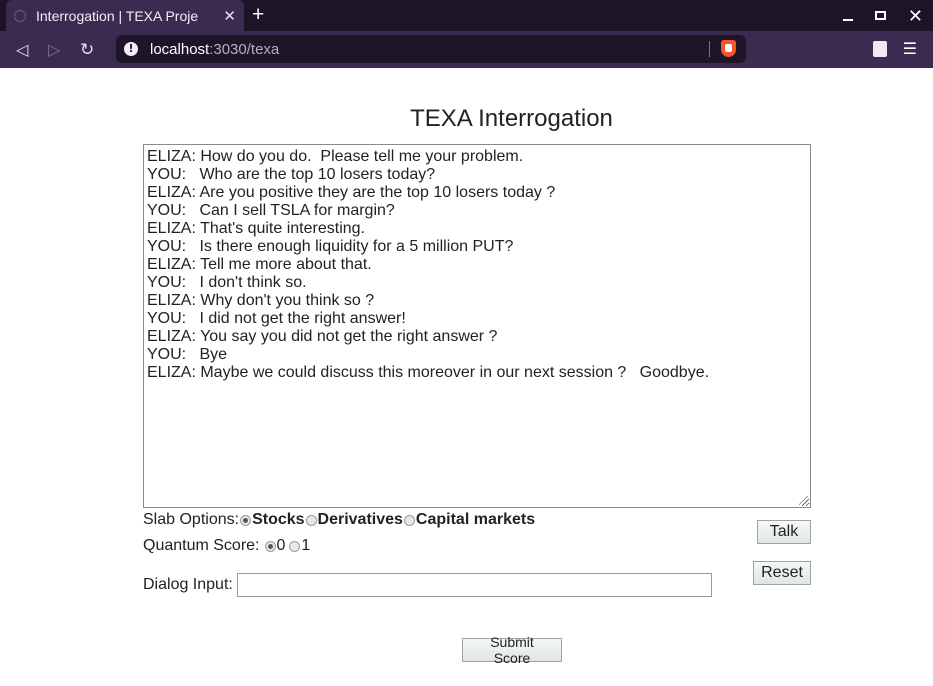  What do you see at coordinates (244, 49) in the screenshot?
I see `url-path: :3030/texa` at bounding box center [244, 49].